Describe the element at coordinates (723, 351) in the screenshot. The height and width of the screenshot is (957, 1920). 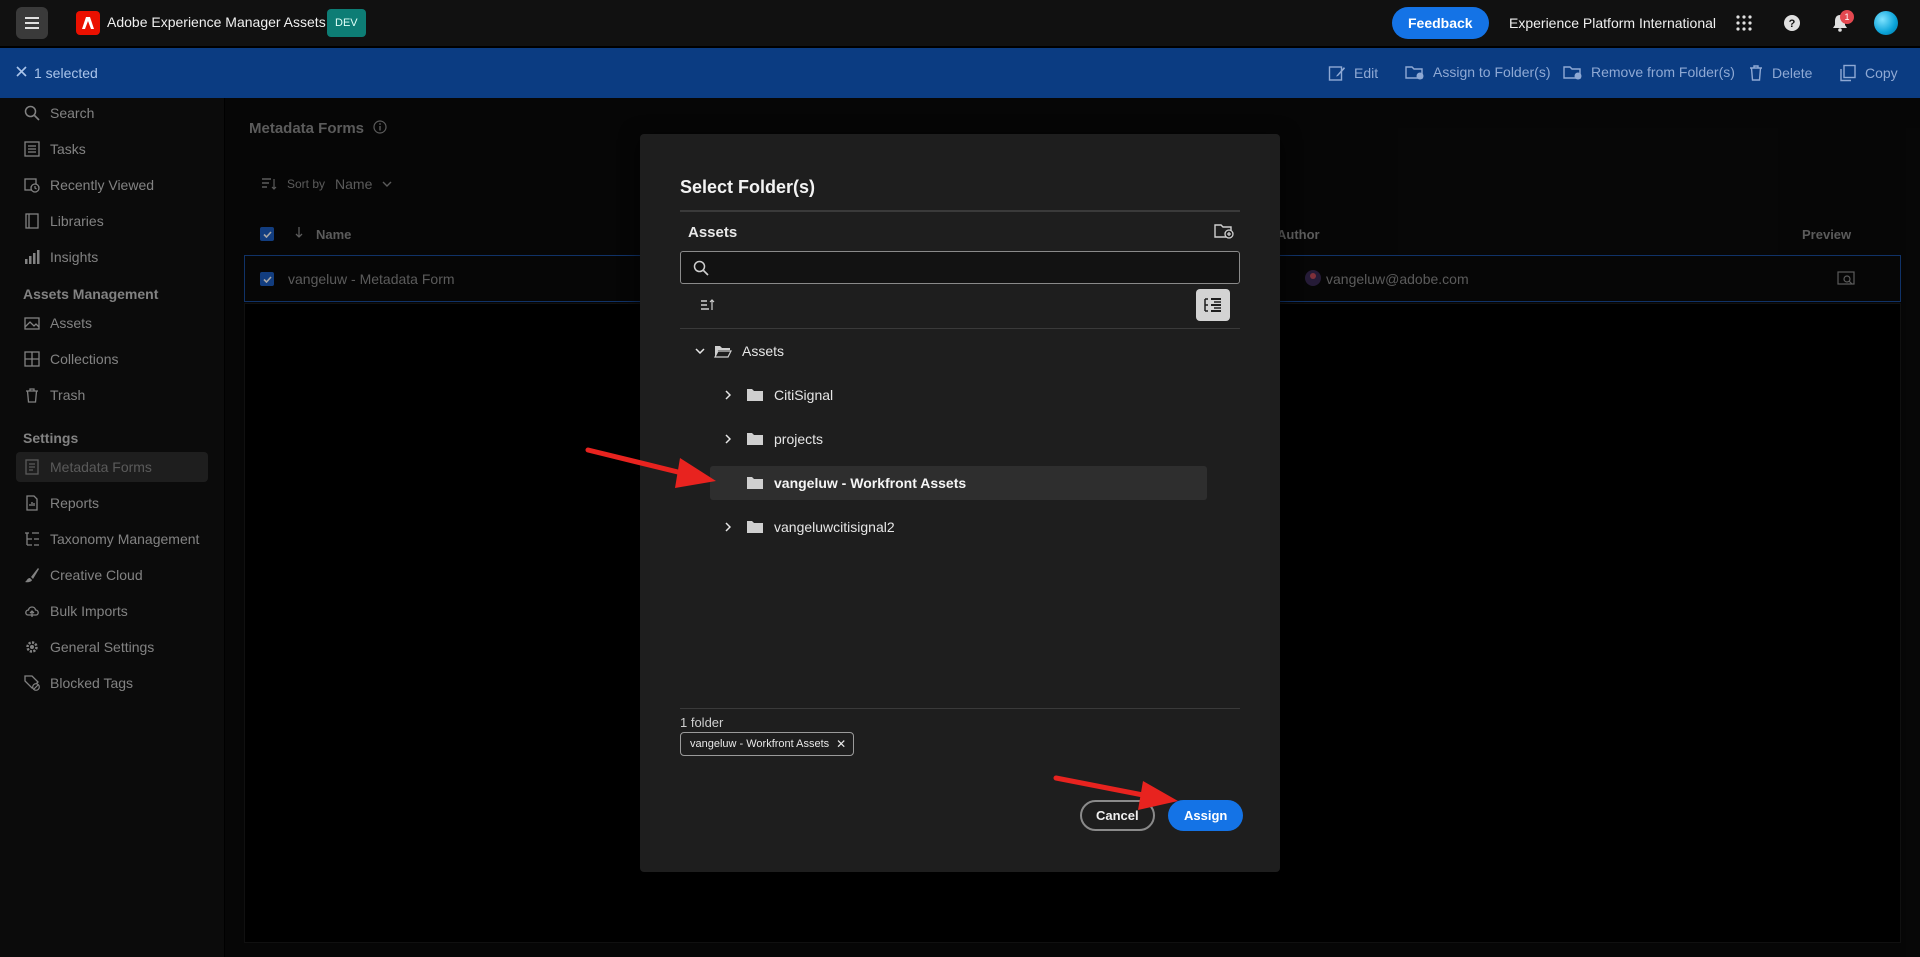
I see `folder-open-icon` at that location.